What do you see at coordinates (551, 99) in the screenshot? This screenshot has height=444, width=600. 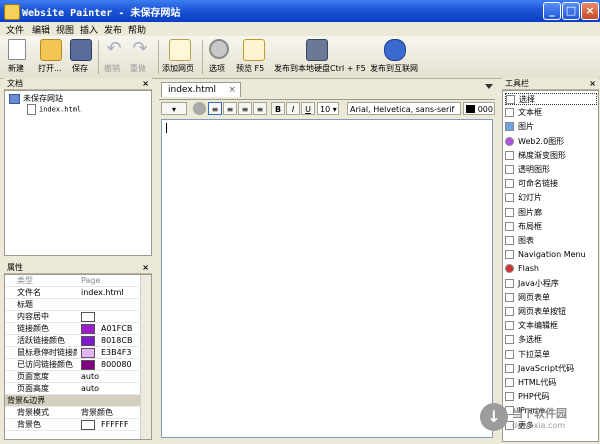 I see `toolbox-item: 选择` at bounding box center [551, 99].